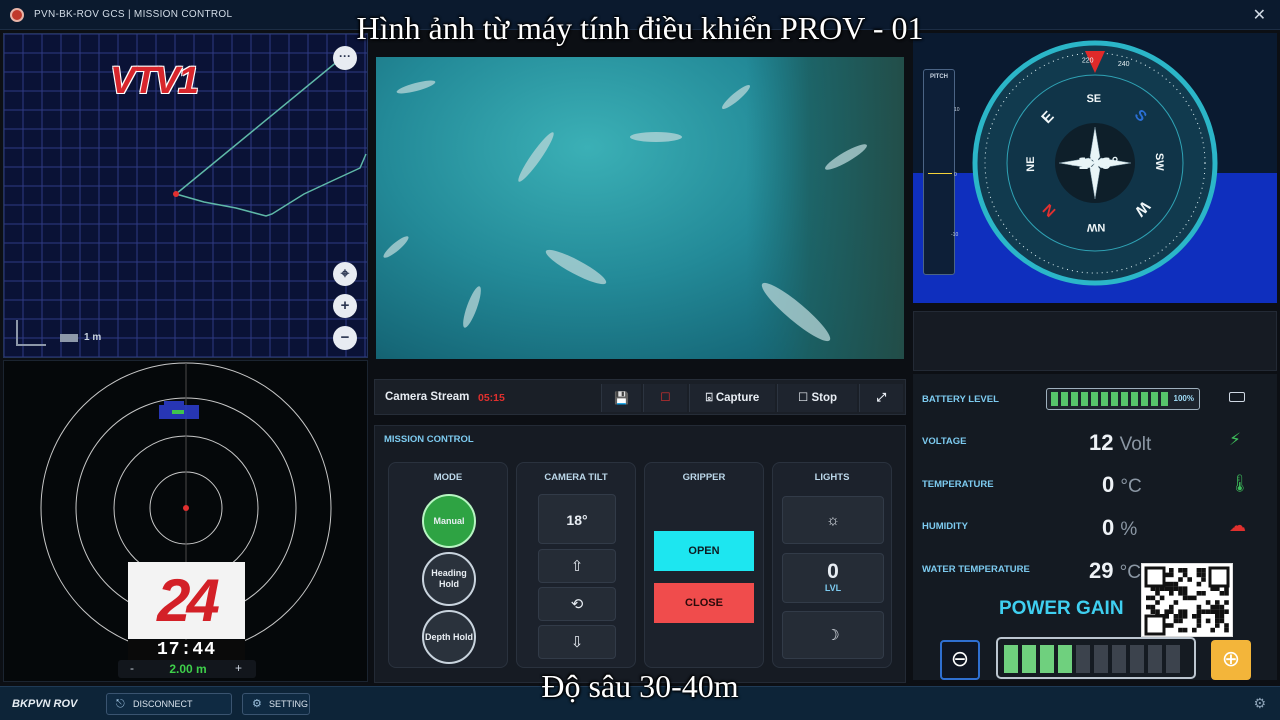 The height and width of the screenshot is (720, 1280). What do you see at coordinates (976, 569) in the screenshot?
I see `water-temperature-label: WATER TEMPERATURE` at bounding box center [976, 569].